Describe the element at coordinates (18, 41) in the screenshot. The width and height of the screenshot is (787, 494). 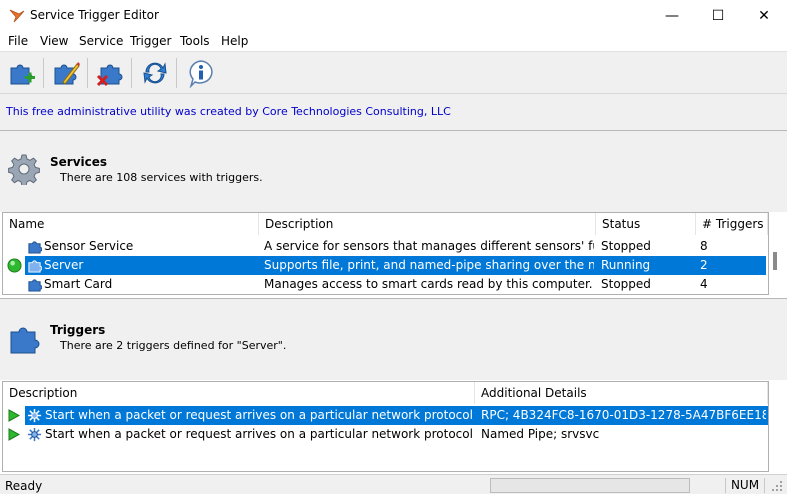
I see `menu-file: File` at that location.